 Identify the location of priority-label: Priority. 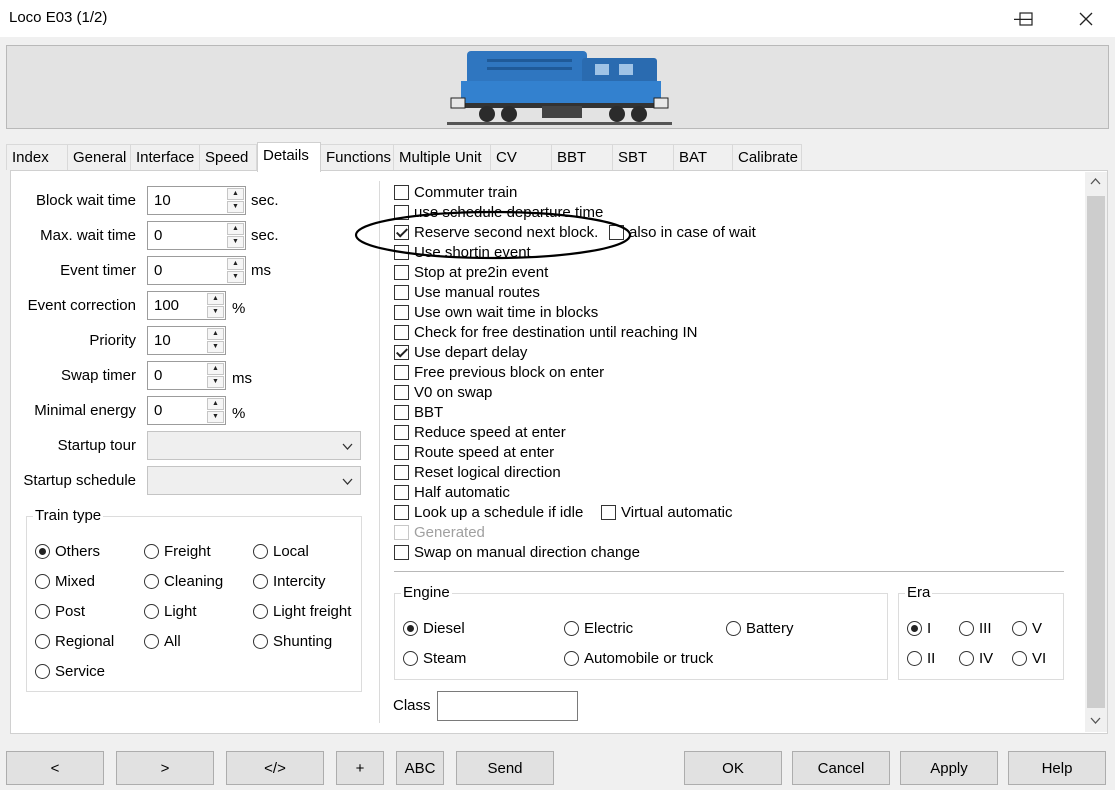
(112, 340).